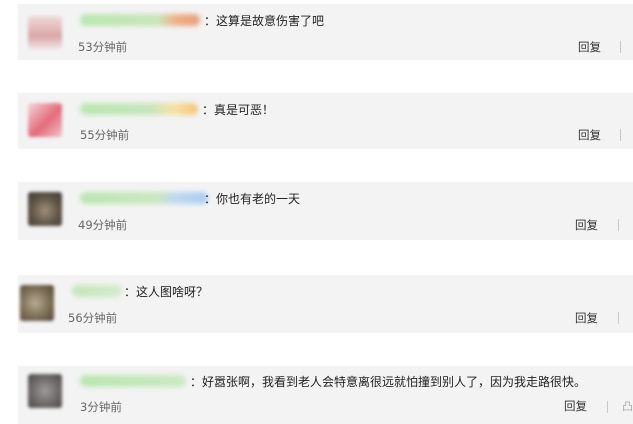  I want to click on comment-item: ：真是可恶！ 55分钟前 回复, so click(325, 121).